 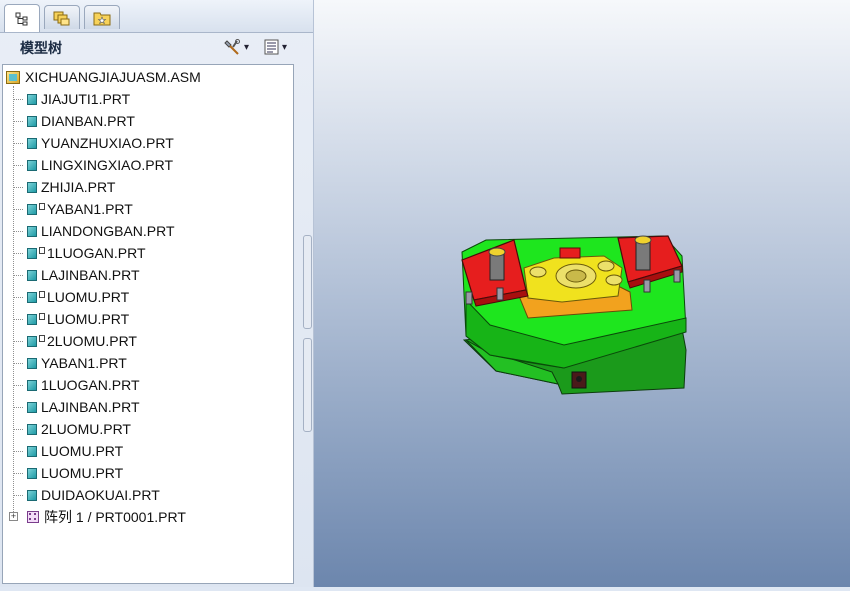 I want to click on model-tree-icon, so click(x=21, y=18).